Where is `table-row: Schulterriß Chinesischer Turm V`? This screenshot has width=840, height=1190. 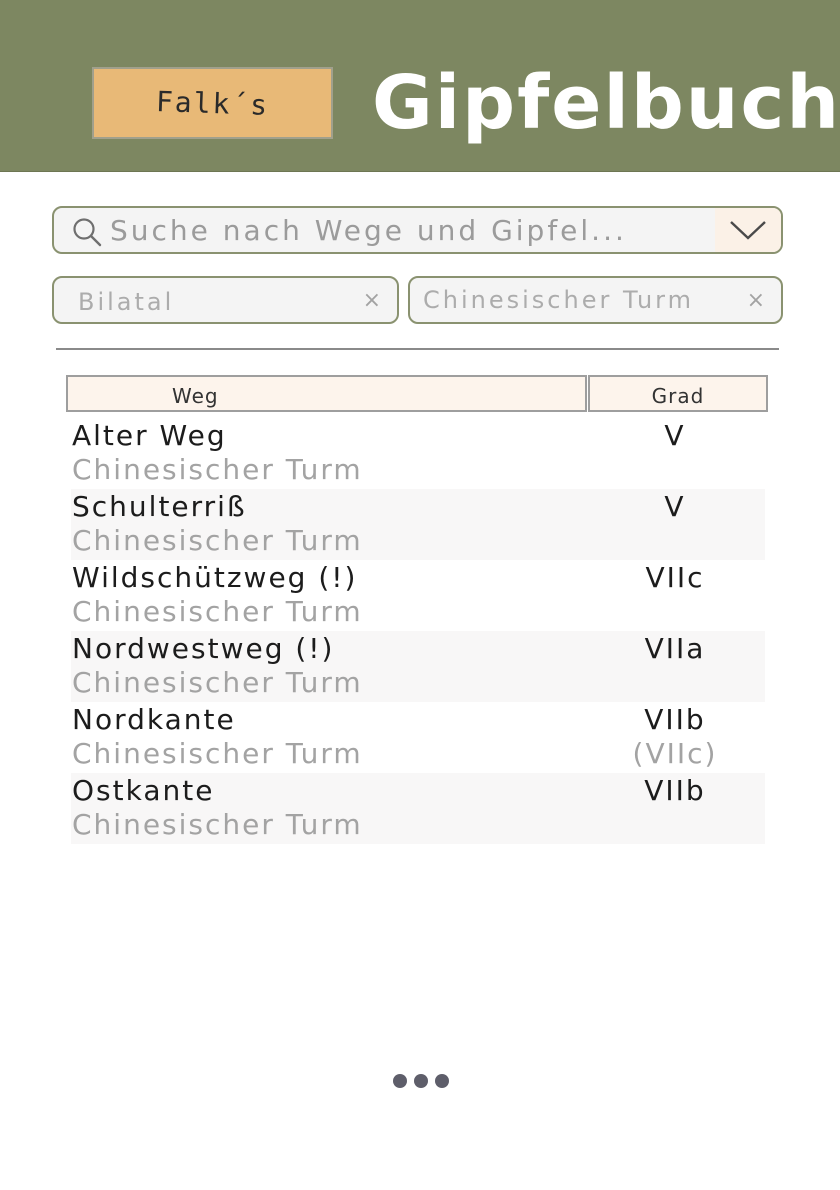 table-row: Schulterriß Chinesischer Turm V is located at coordinates (418, 524).